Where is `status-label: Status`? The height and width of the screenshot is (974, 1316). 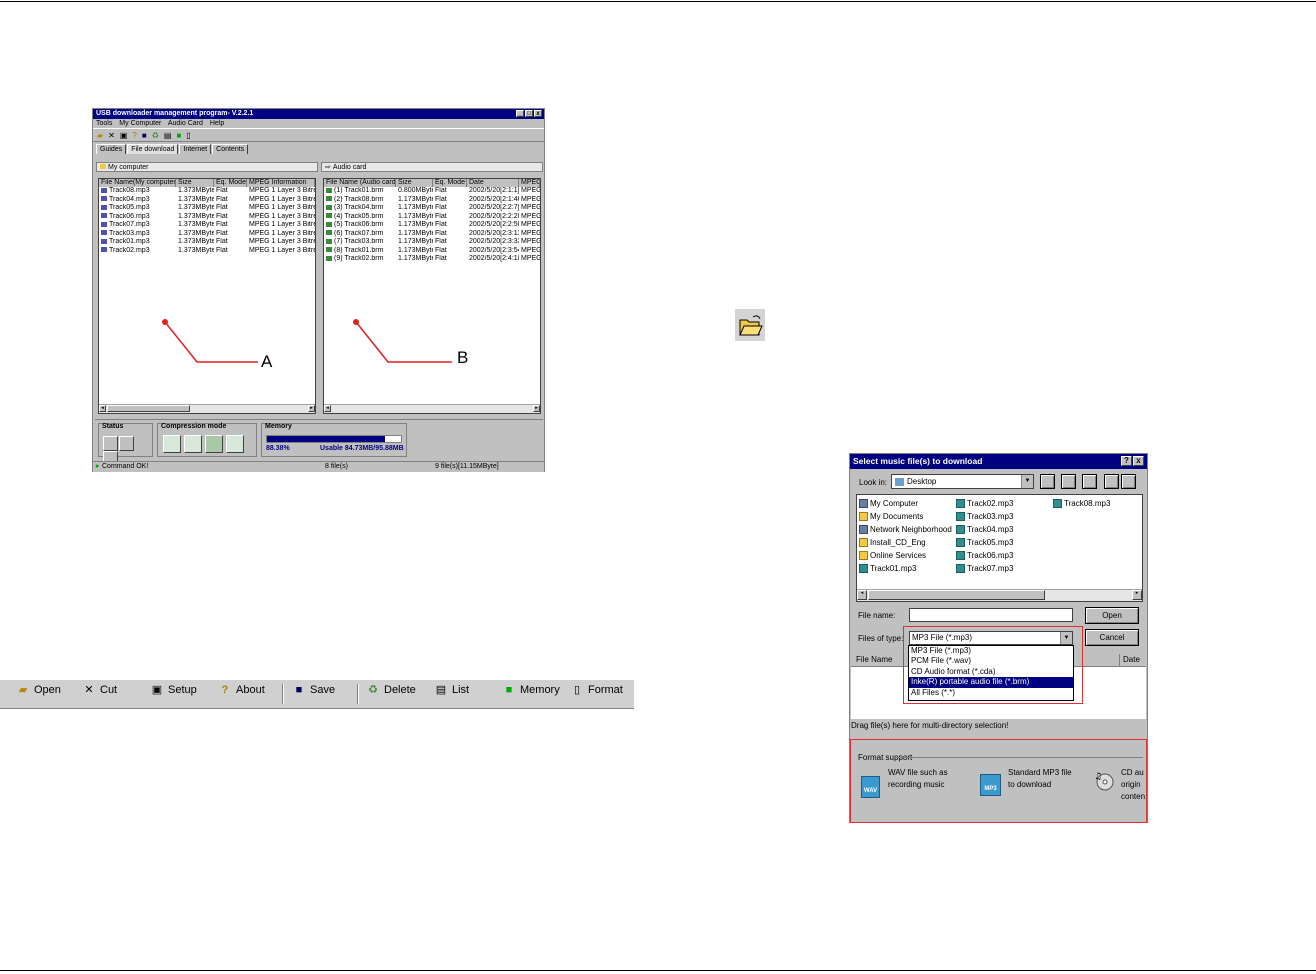
status-label: Status is located at coordinates (113, 426).